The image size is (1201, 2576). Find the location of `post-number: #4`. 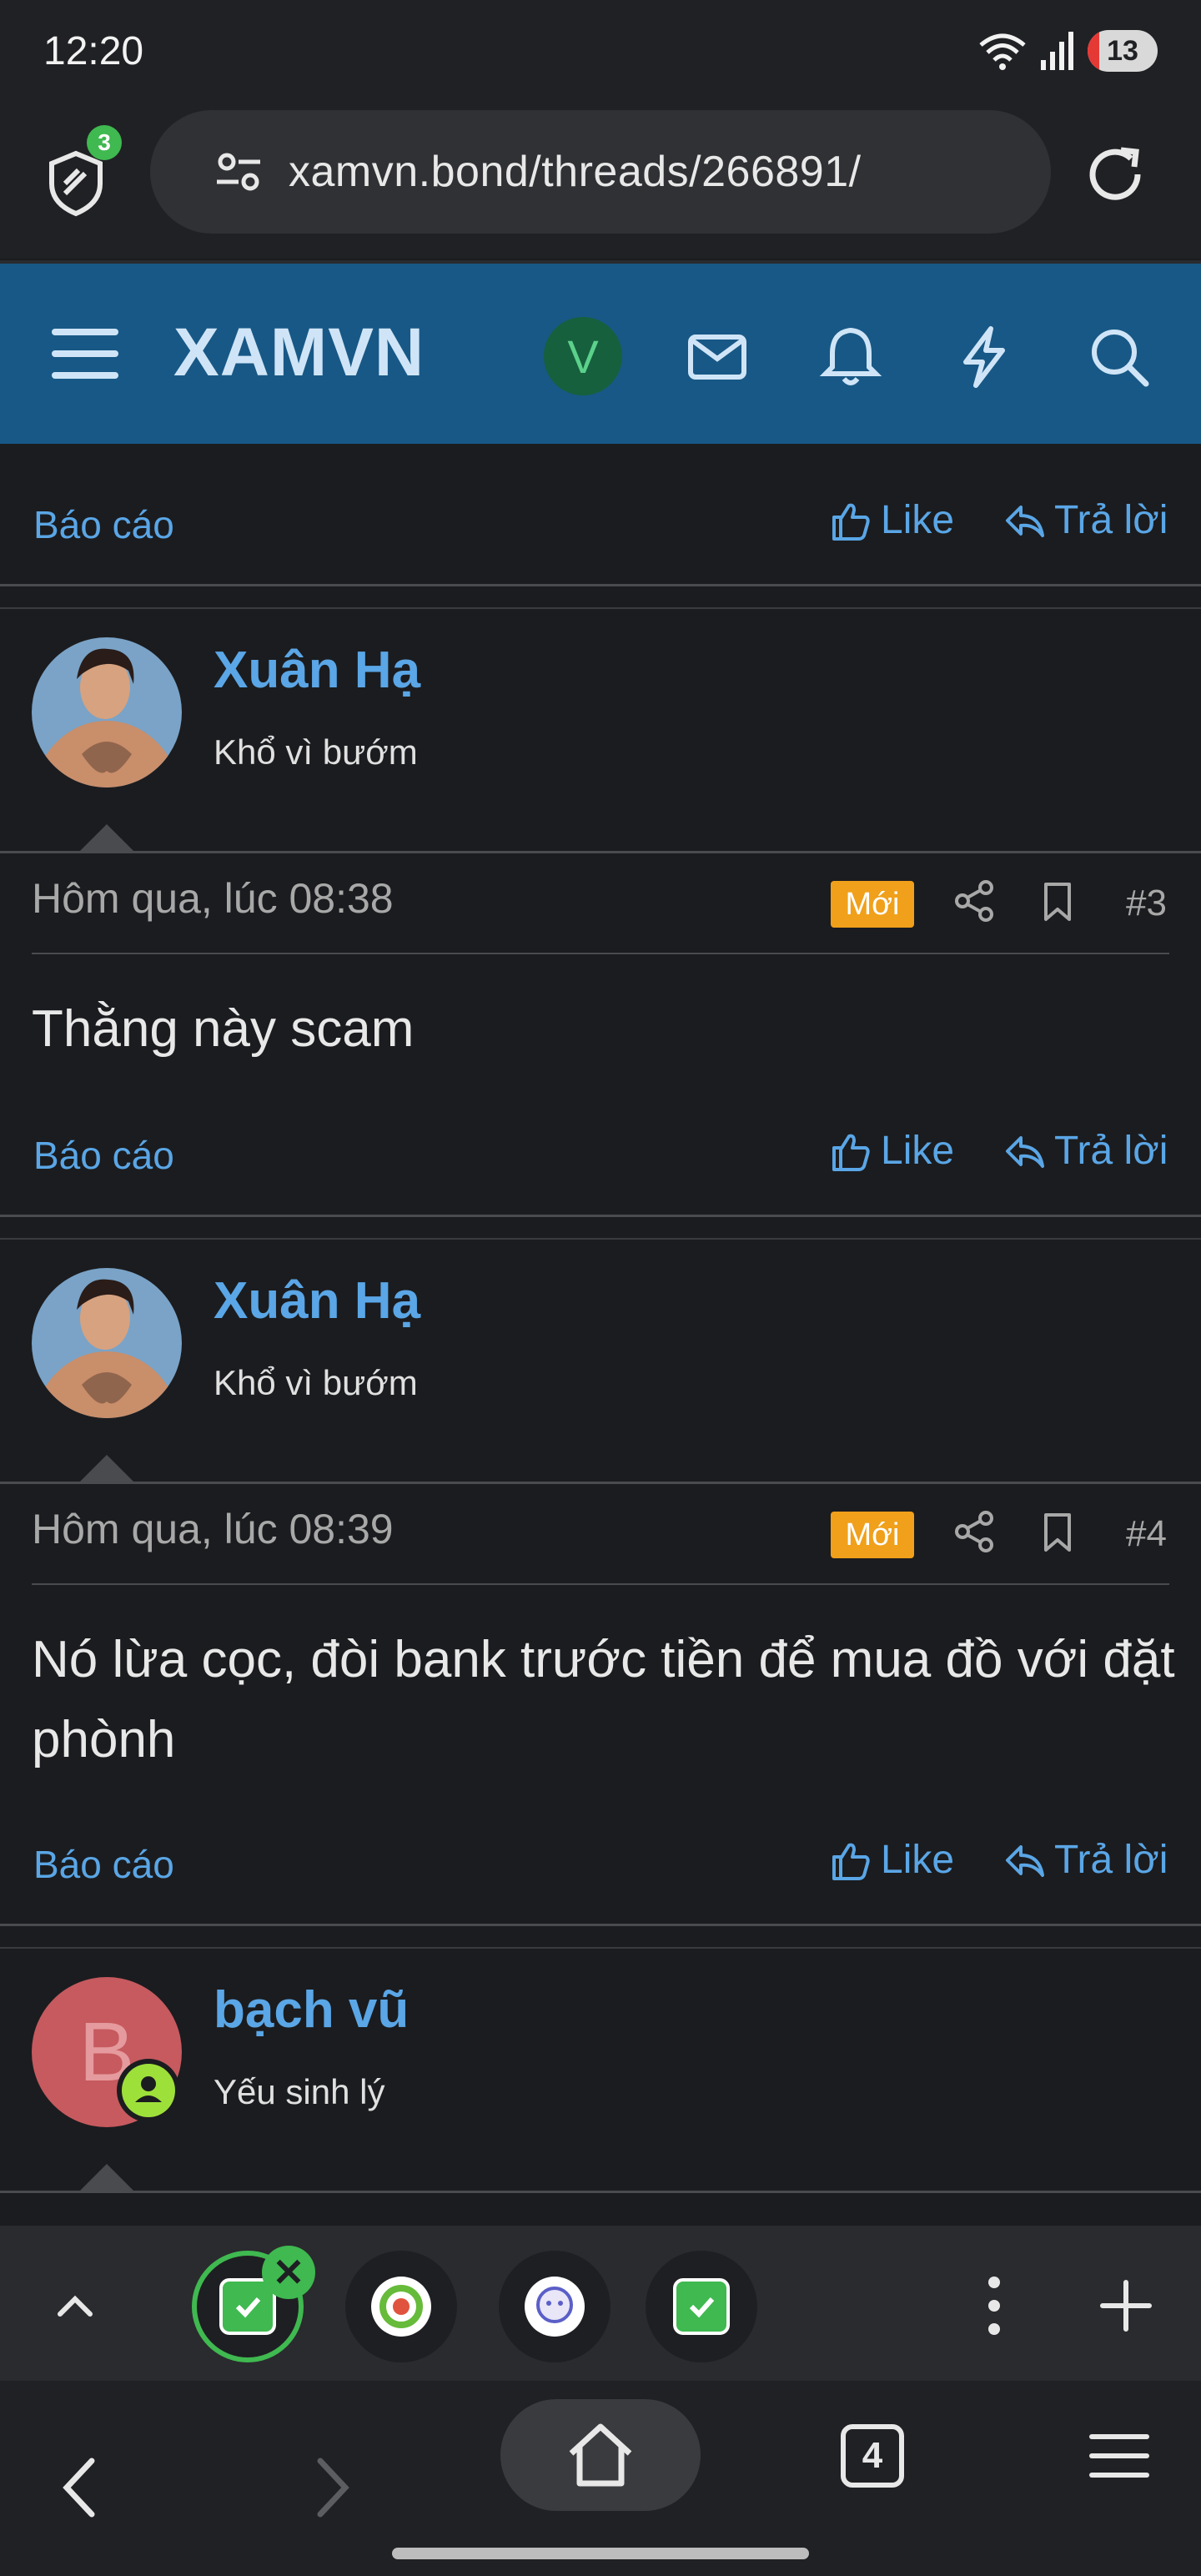

post-number: #4 is located at coordinates (1147, 1534).